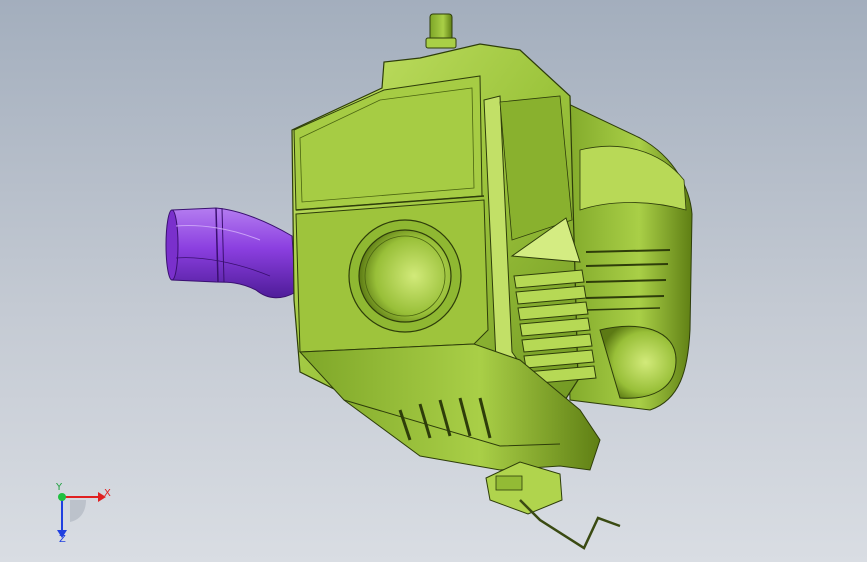 This screenshot has height=562, width=867. Describe the element at coordinates (62, 497) in the screenshot. I see `y-axis-dot-icon` at that location.